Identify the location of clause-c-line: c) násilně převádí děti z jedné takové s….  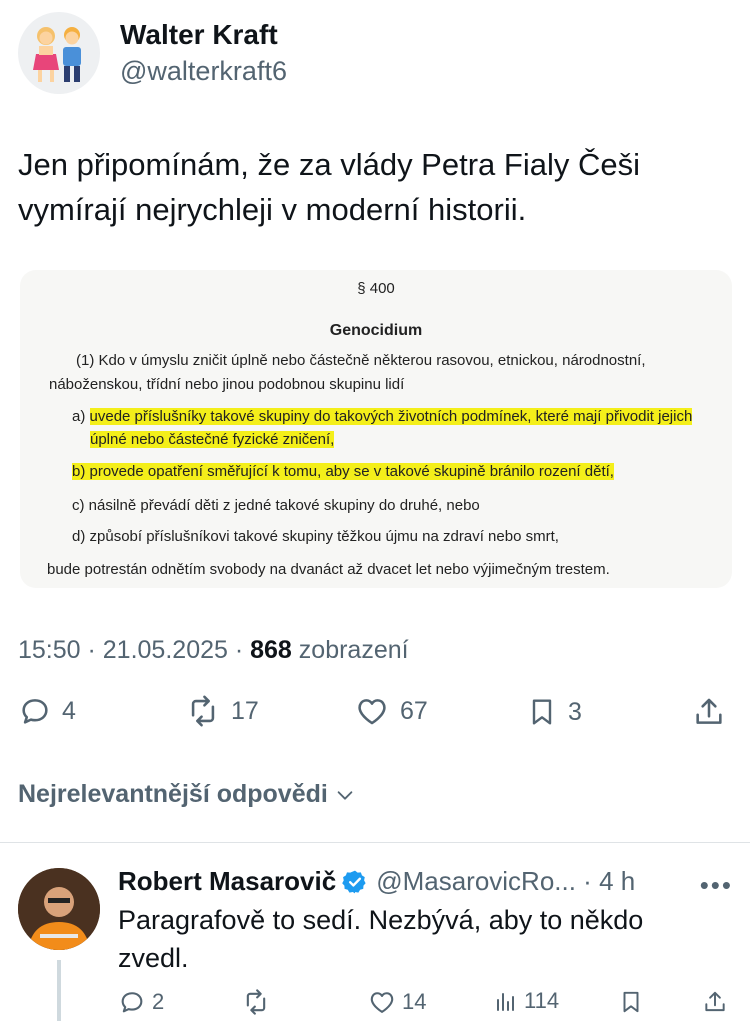
(276, 505).